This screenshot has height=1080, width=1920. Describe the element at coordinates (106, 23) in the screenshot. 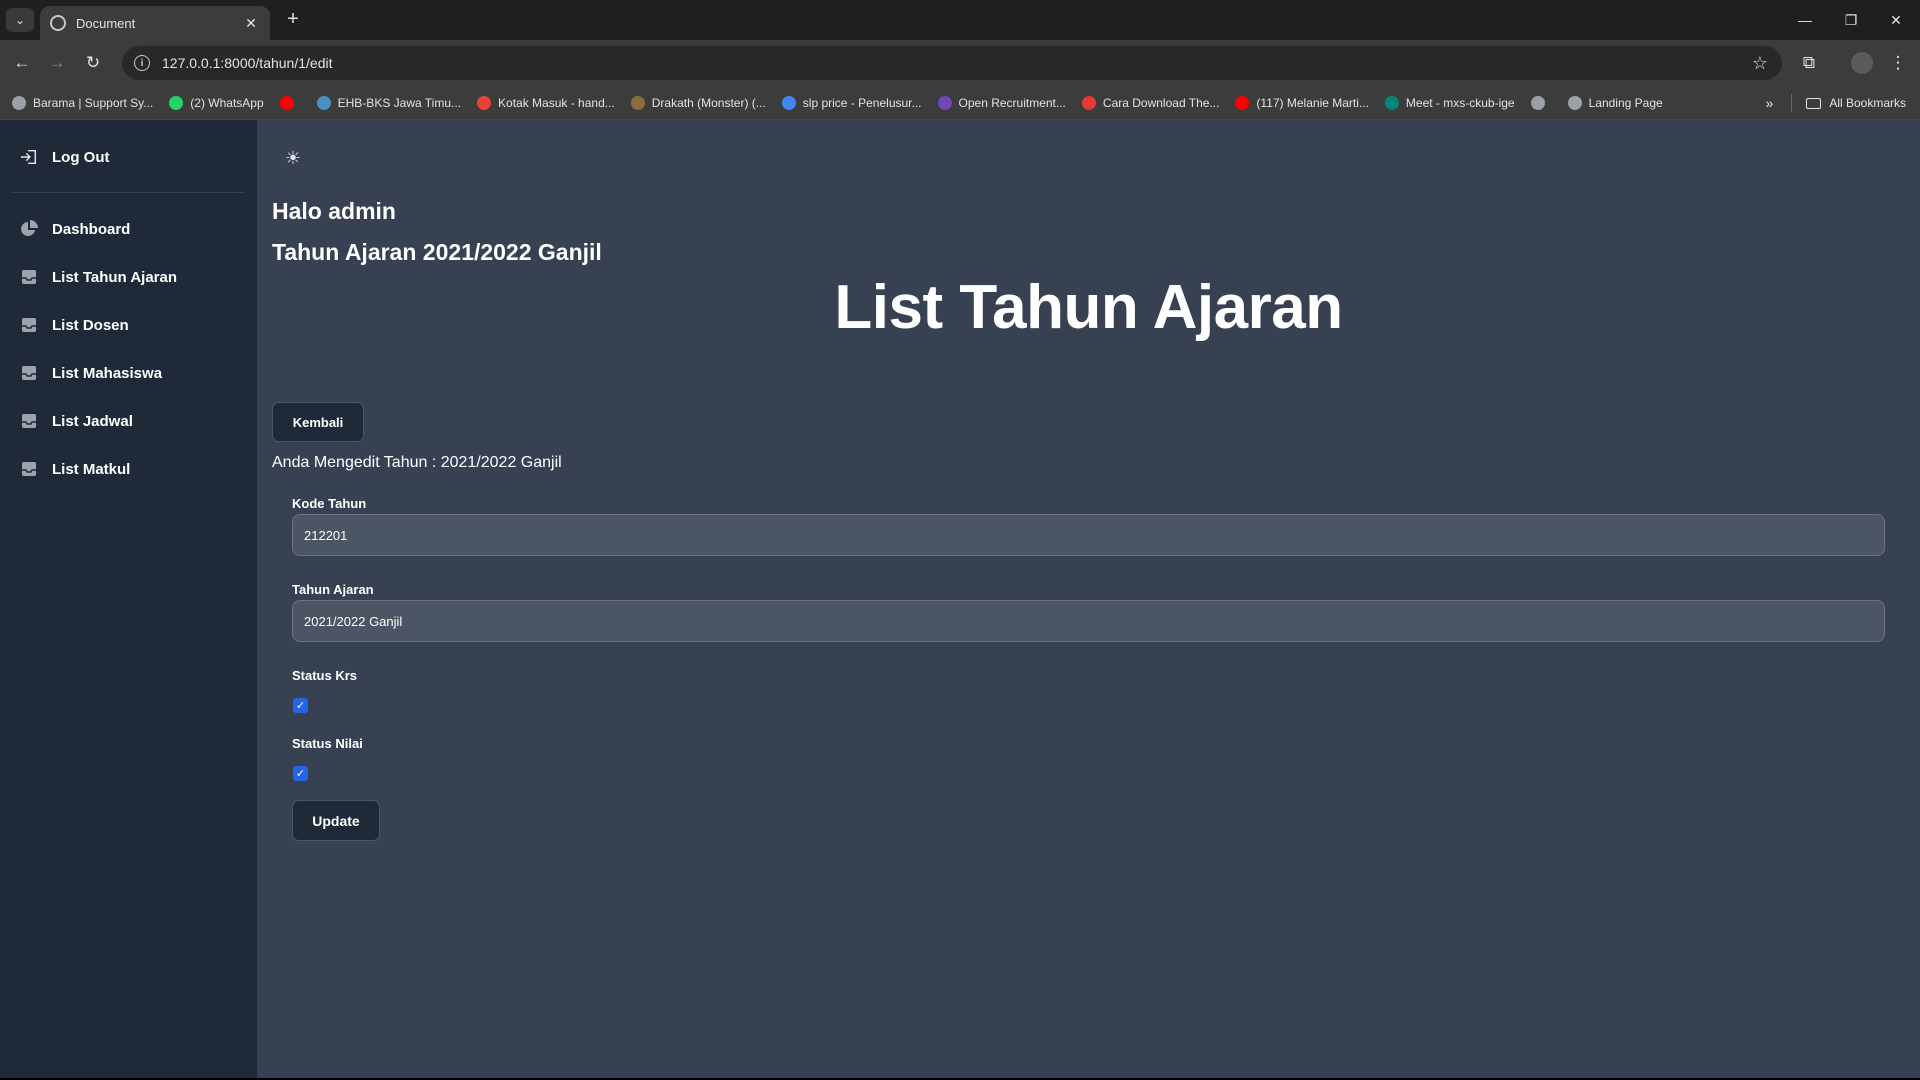

I see `tab-title: Document` at that location.